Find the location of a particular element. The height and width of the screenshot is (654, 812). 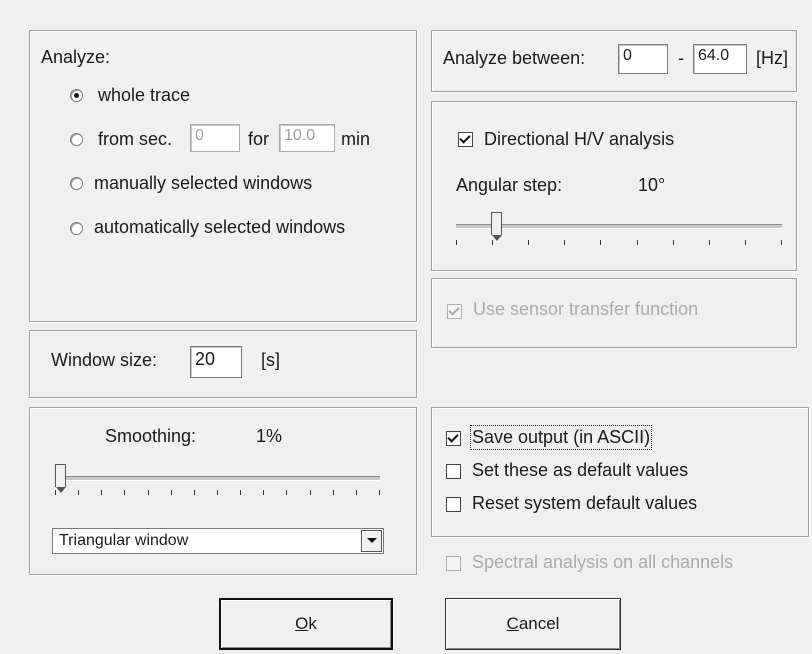

spectral-all-label: Spectral analysis on all channels is located at coordinates (602, 562).